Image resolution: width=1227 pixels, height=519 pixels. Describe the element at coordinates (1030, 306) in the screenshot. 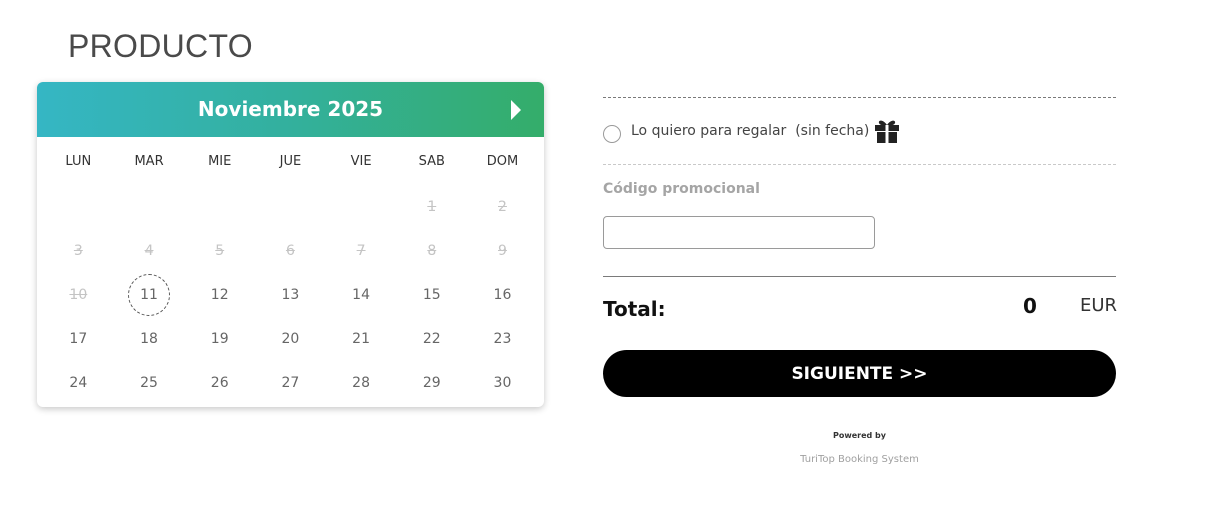

I see `total-value: 0` at that location.